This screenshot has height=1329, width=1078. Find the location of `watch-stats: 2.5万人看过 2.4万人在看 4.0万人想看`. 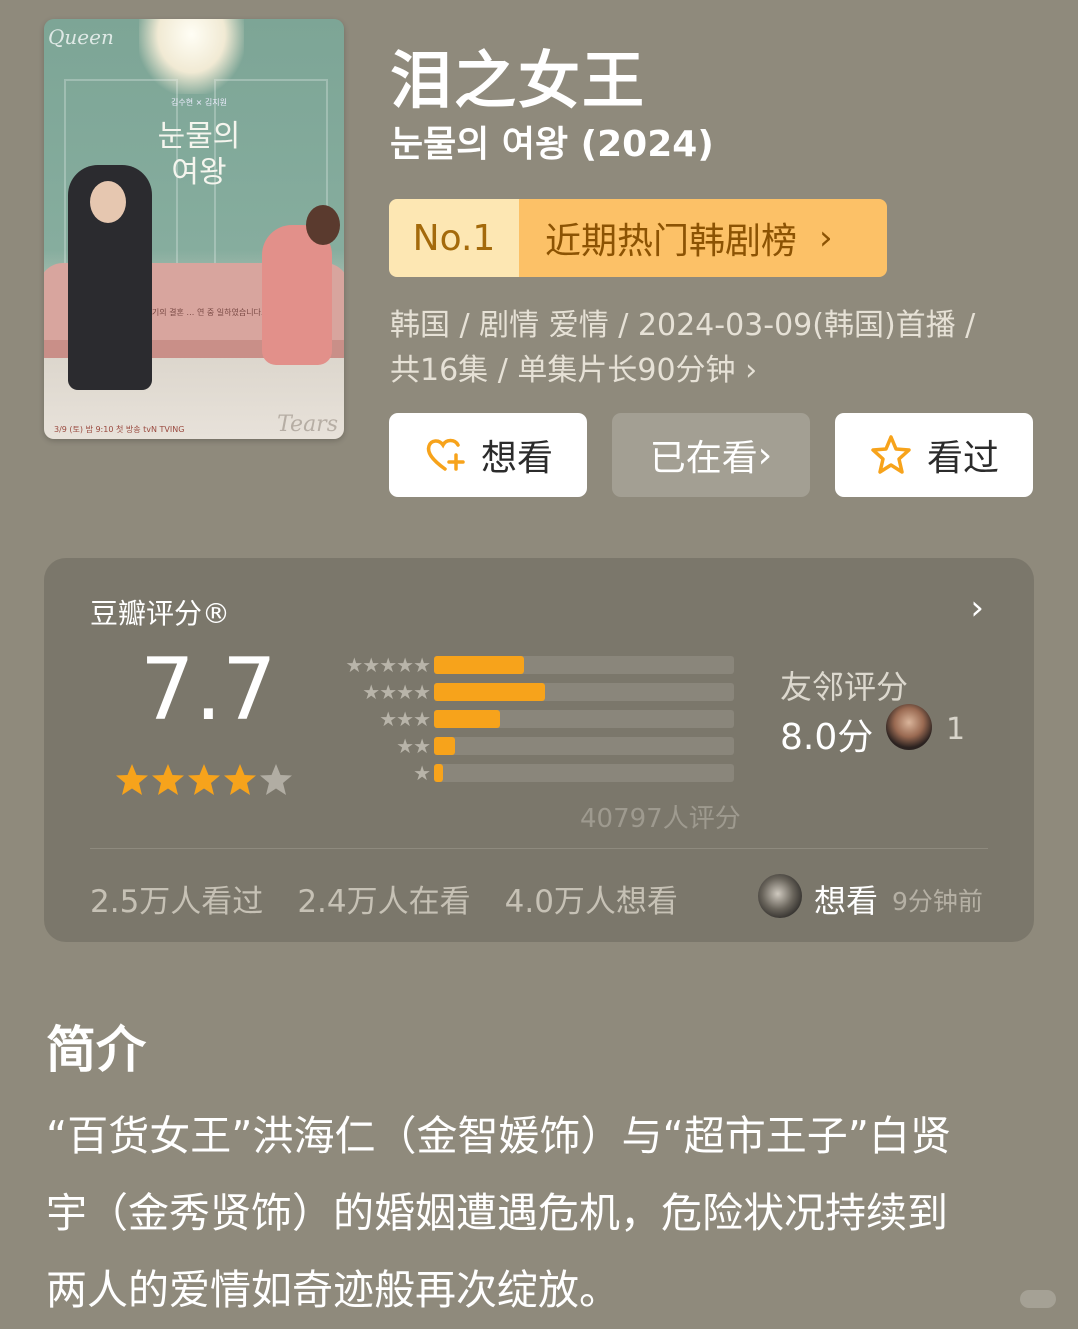

watch-stats: 2.5万人看过 2.4万人在看 4.0万人想看 is located at coordinates (384, 898).